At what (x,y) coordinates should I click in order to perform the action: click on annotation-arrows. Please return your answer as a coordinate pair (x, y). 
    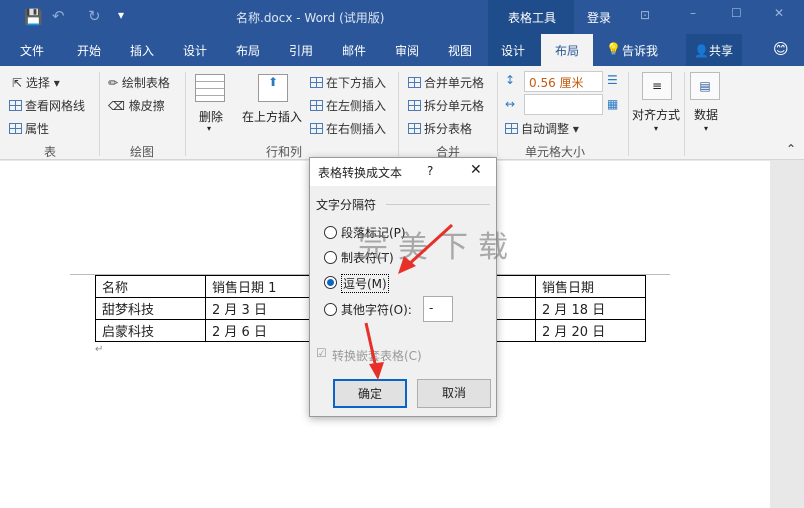
    Looking at the image, I should click on (409, 301).